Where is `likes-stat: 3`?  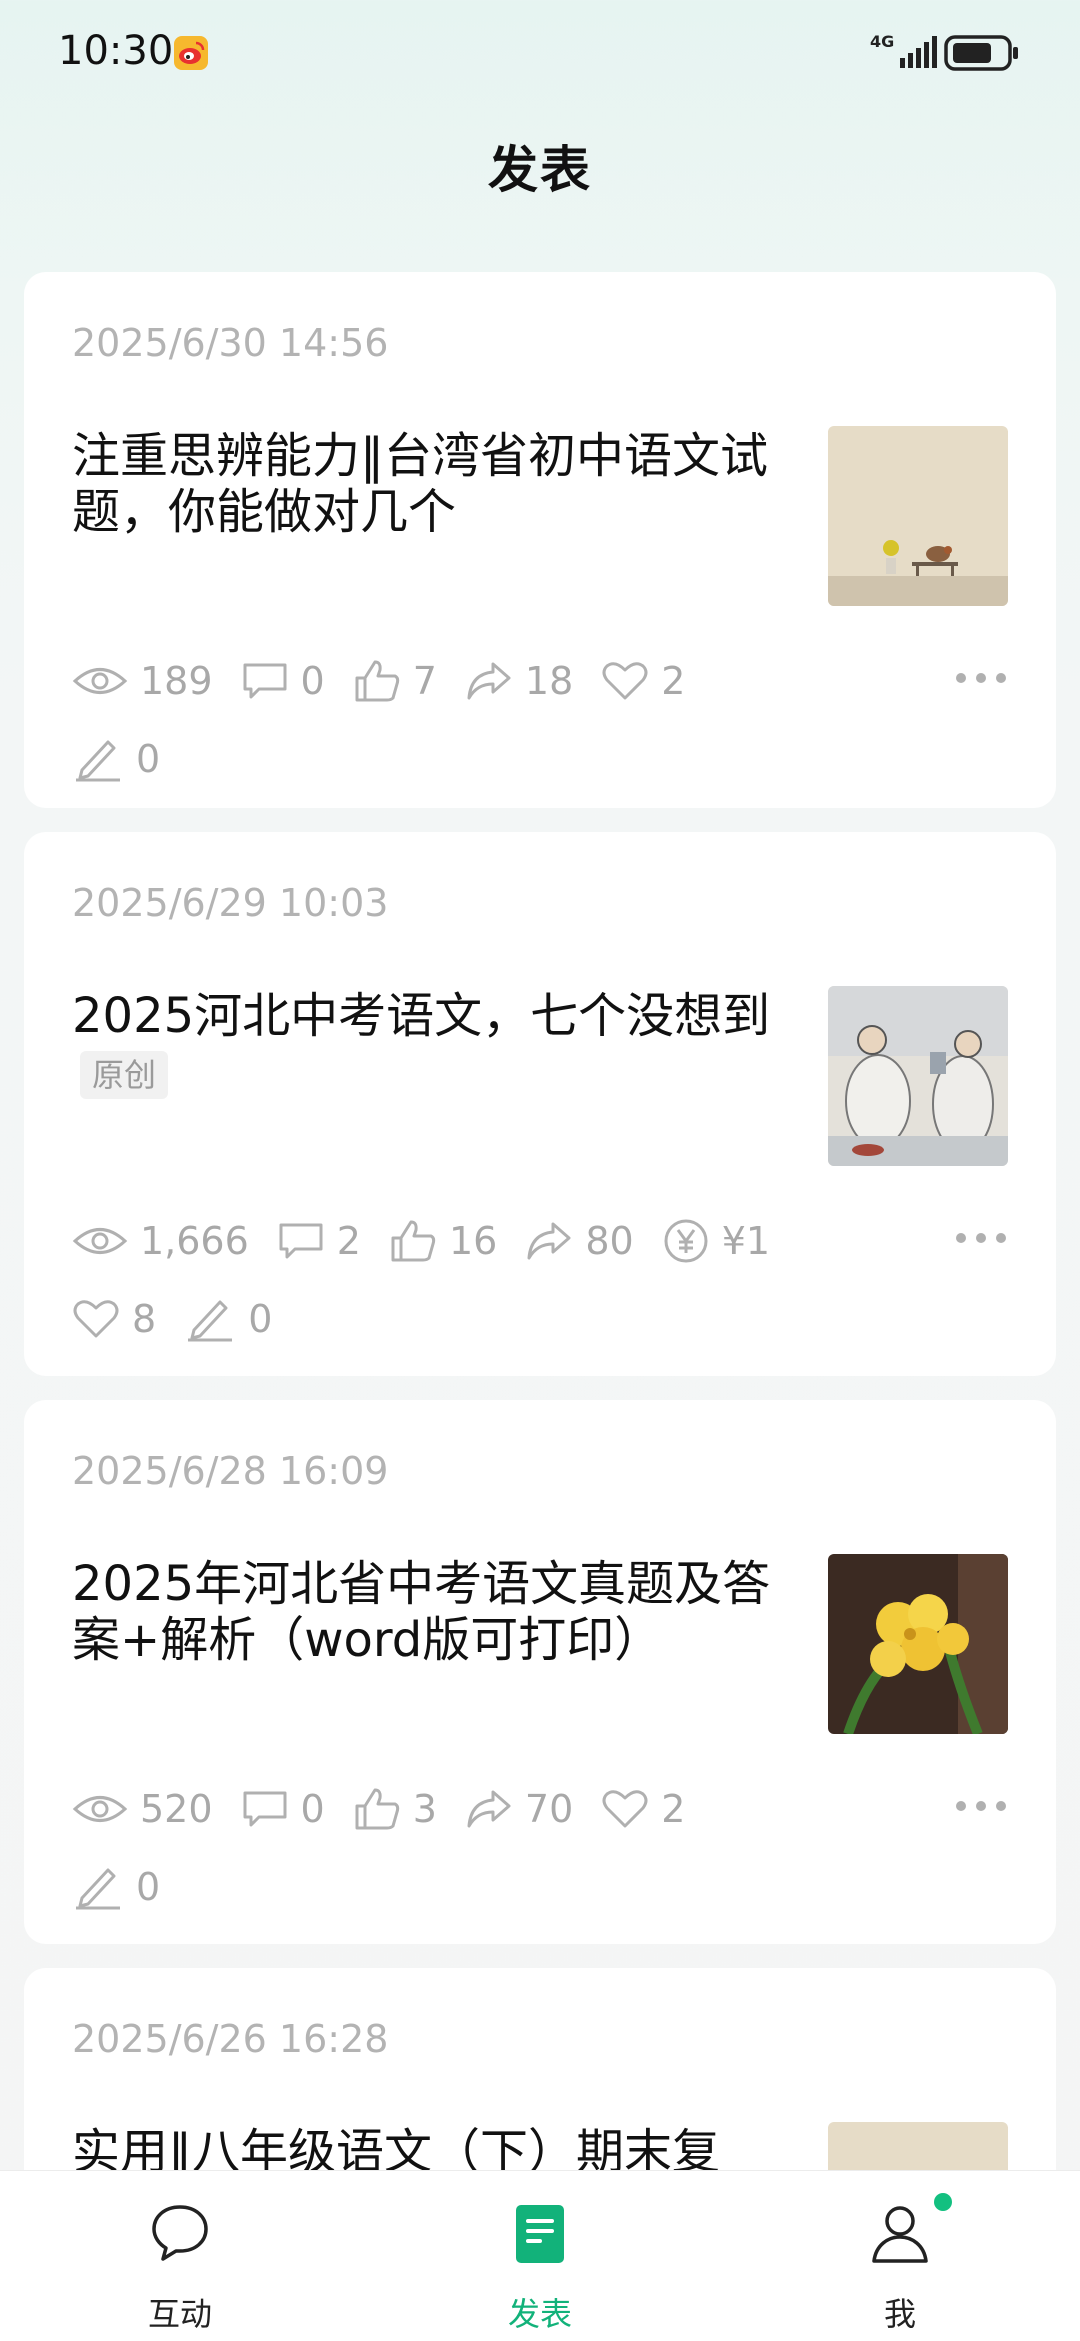 likes-stat: 3 is located at coordinates (395, 1809).